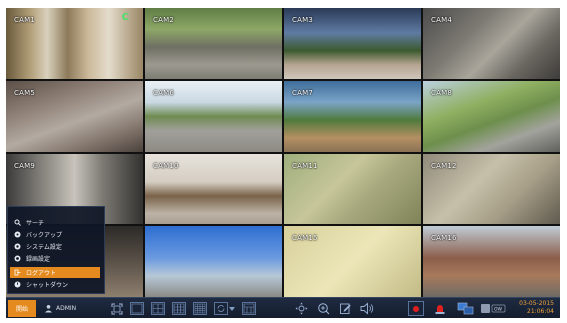 The height and width of the screenshot is (323, 567). I want to click on time-text: 21:06:04, so click(540, 311).